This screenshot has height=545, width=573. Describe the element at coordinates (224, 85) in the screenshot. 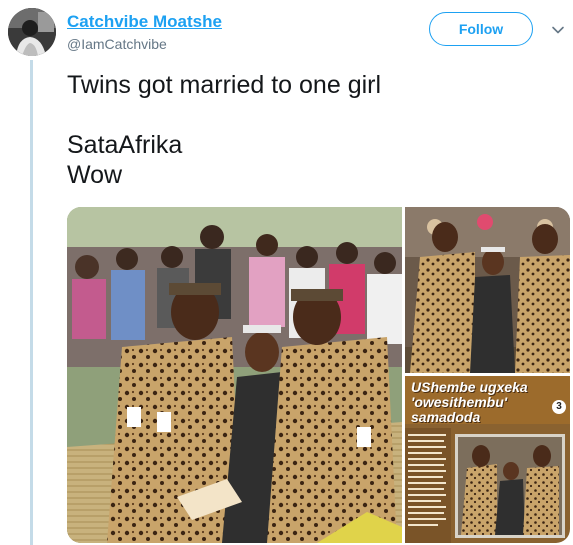

I see `tweet-text-line: Twins got married to one girl` at that location.